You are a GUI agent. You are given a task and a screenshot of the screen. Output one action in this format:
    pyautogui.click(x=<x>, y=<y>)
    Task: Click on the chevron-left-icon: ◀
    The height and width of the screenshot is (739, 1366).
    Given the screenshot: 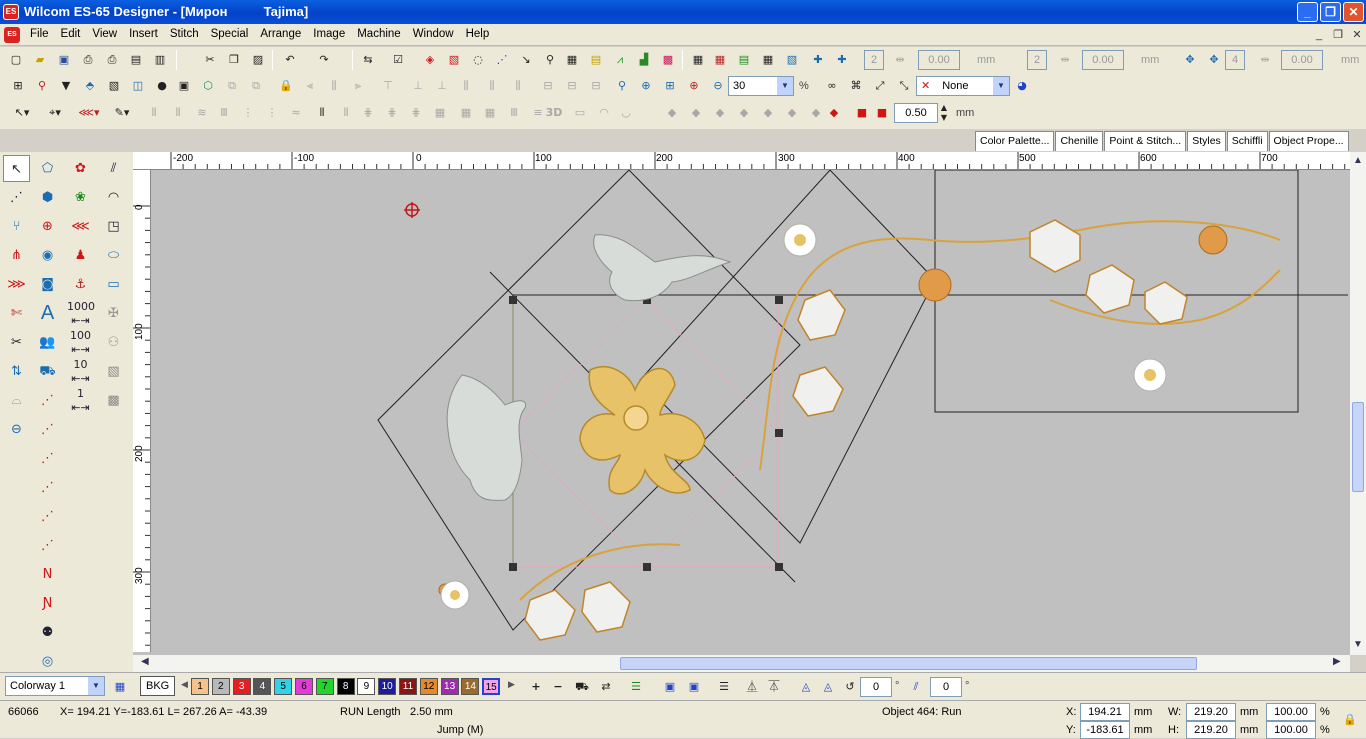 What is the action you would take?
    pyautogui.click(x=145, y=661)
    